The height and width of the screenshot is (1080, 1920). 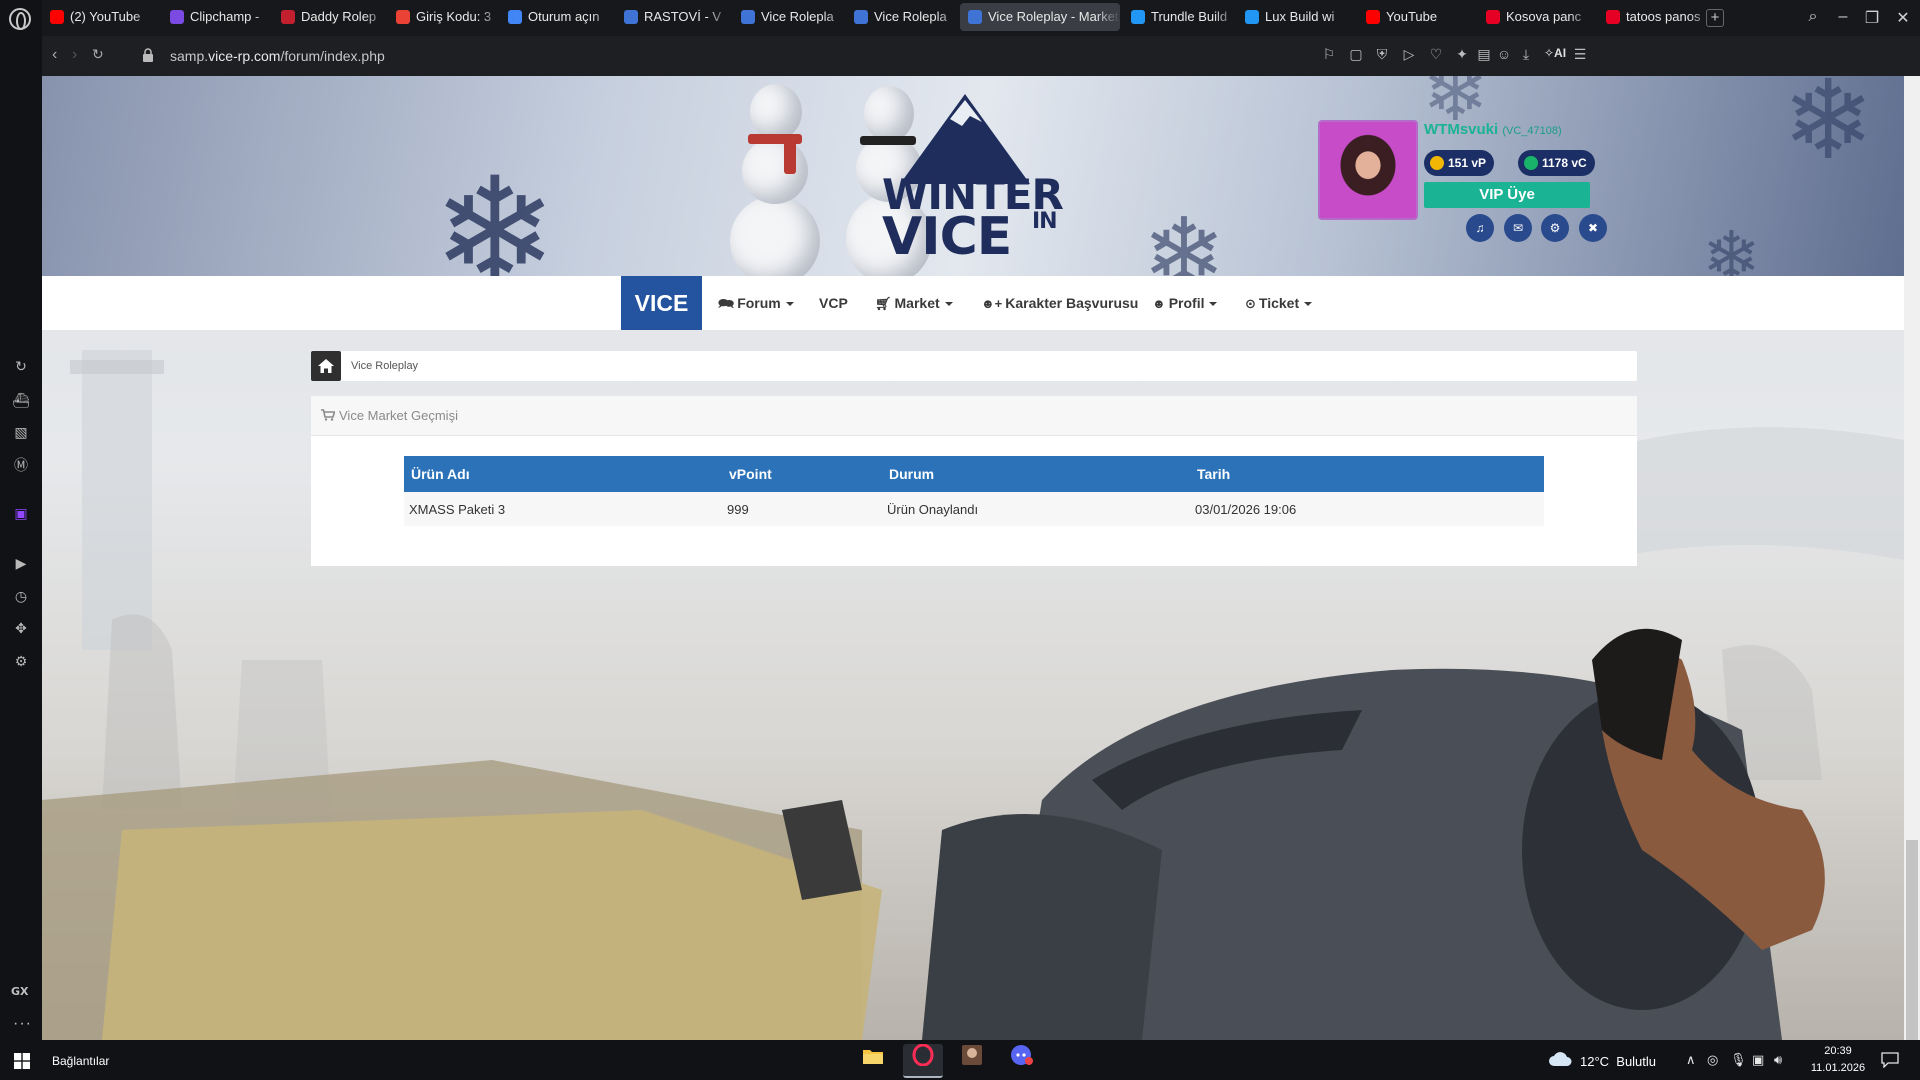 What do you see at coordinates (883, 303) in the screenshot?
I see `cart-icon: 🛒︎` at bounding box center [883, 303].